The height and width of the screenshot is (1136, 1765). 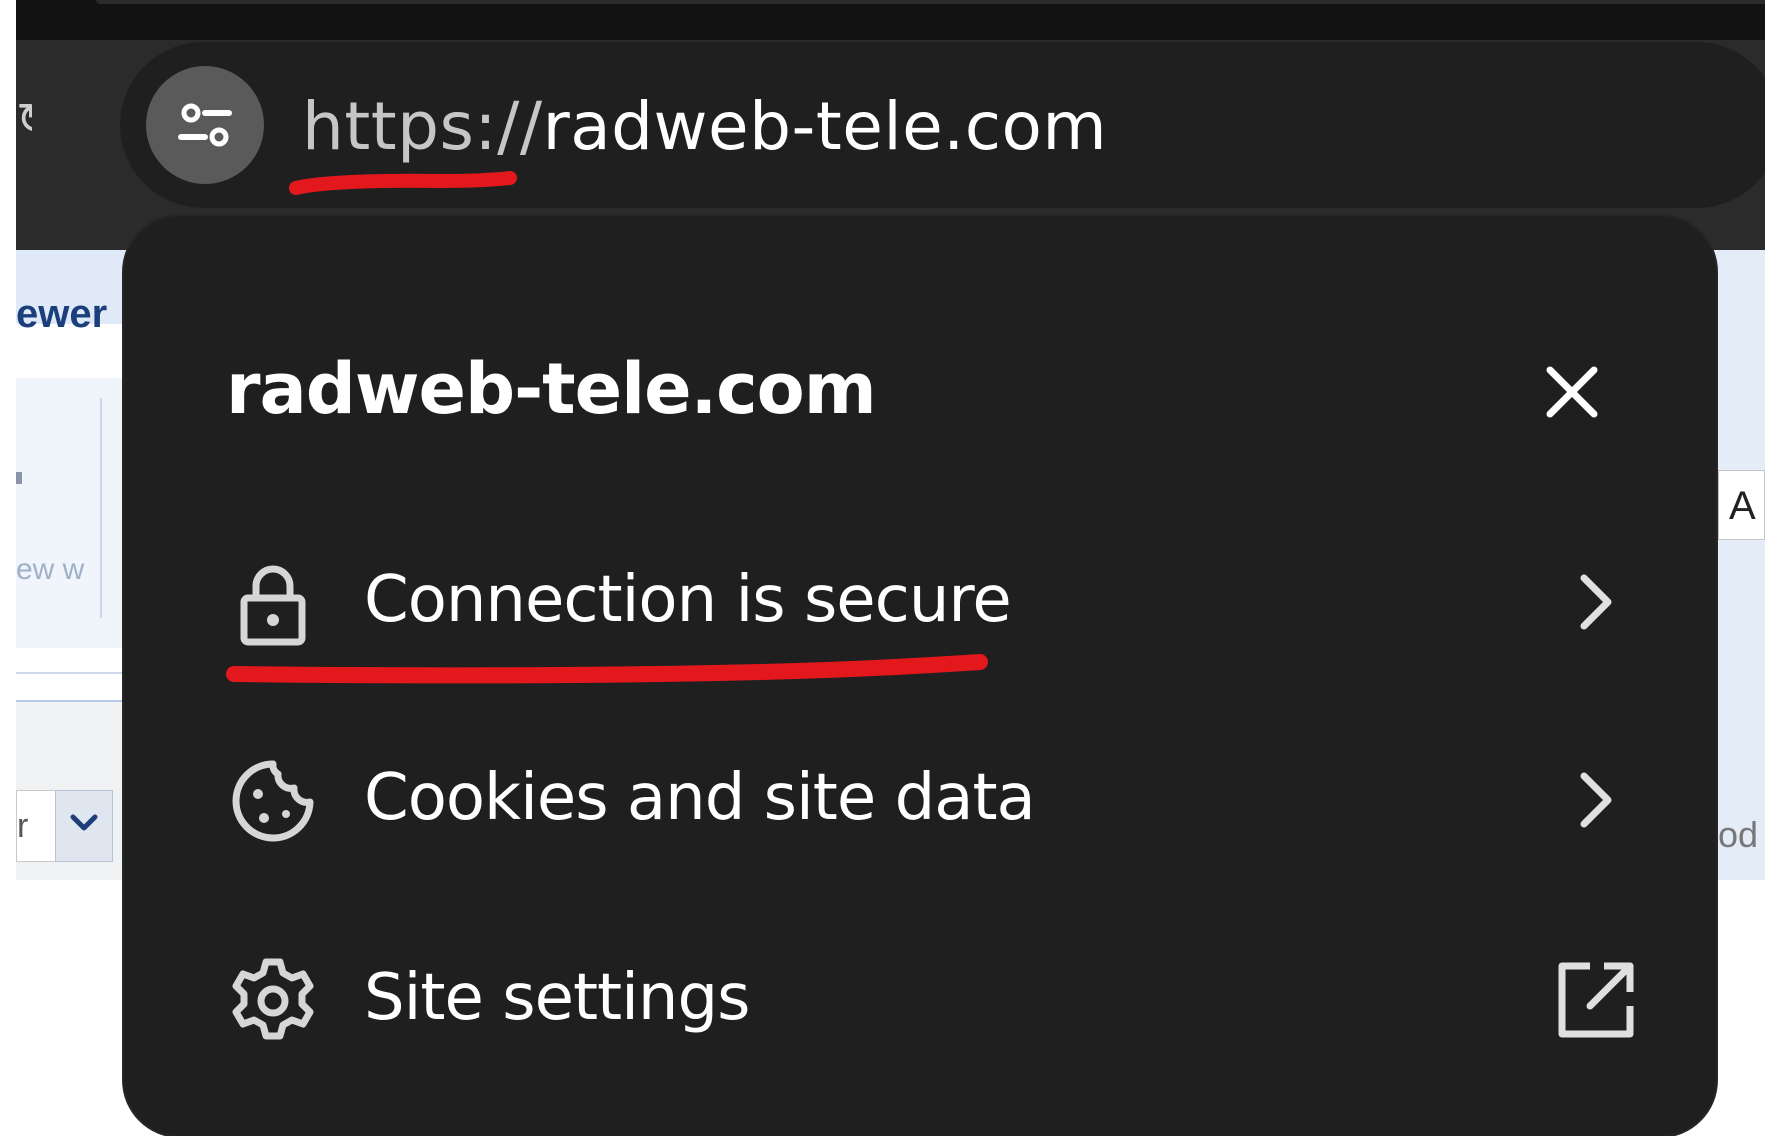 I want to click on close-icon, so click(x=1572, y=392).